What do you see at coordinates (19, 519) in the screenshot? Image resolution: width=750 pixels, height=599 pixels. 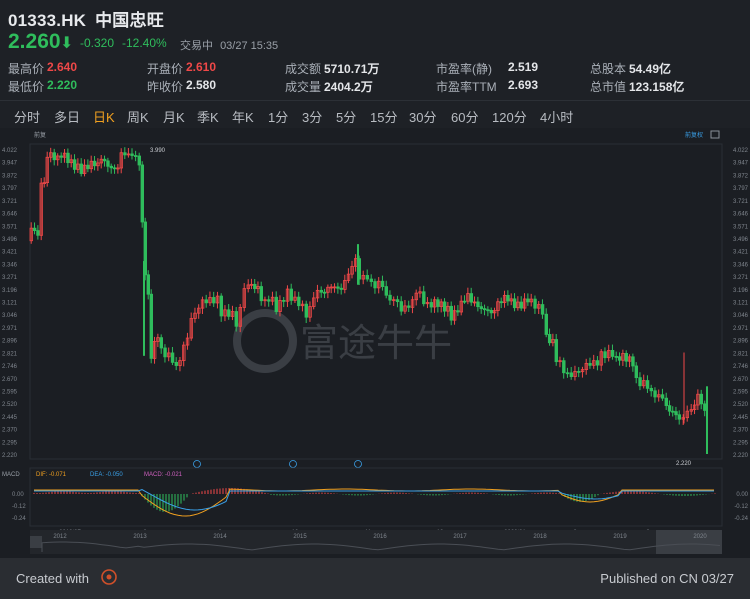 I see `macd-tick: -0.24` at bounding box center [19, 519].